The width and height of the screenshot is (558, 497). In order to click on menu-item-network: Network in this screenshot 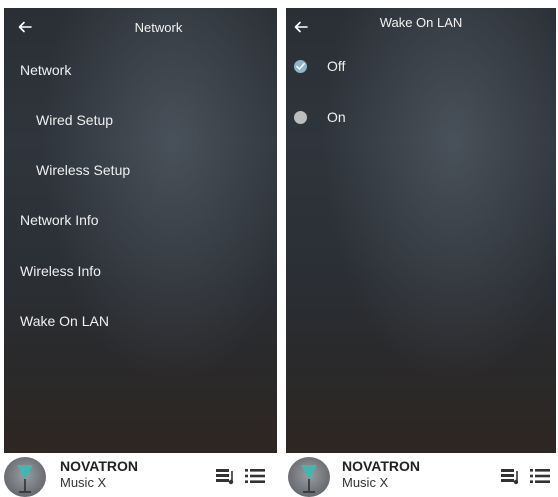, I will do `click(45, 70)`.